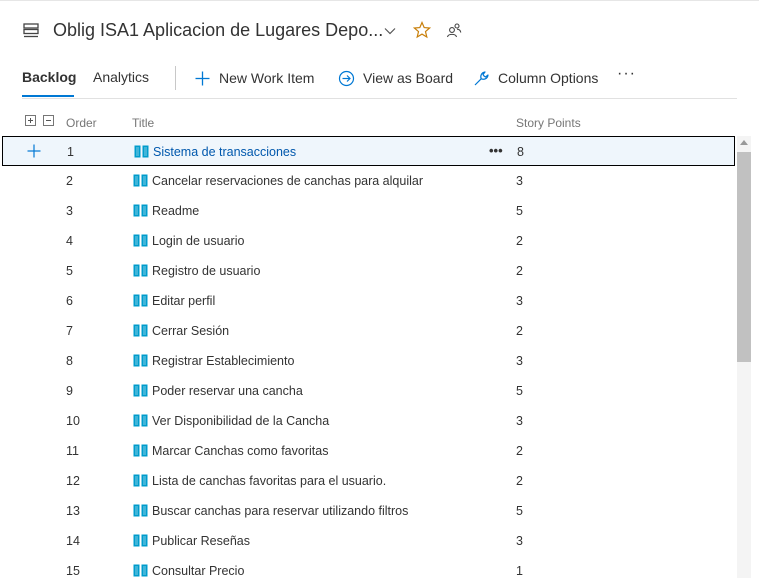  I want to click on work-item-title-link: Registrar Establecimiento, so click(223, 361).